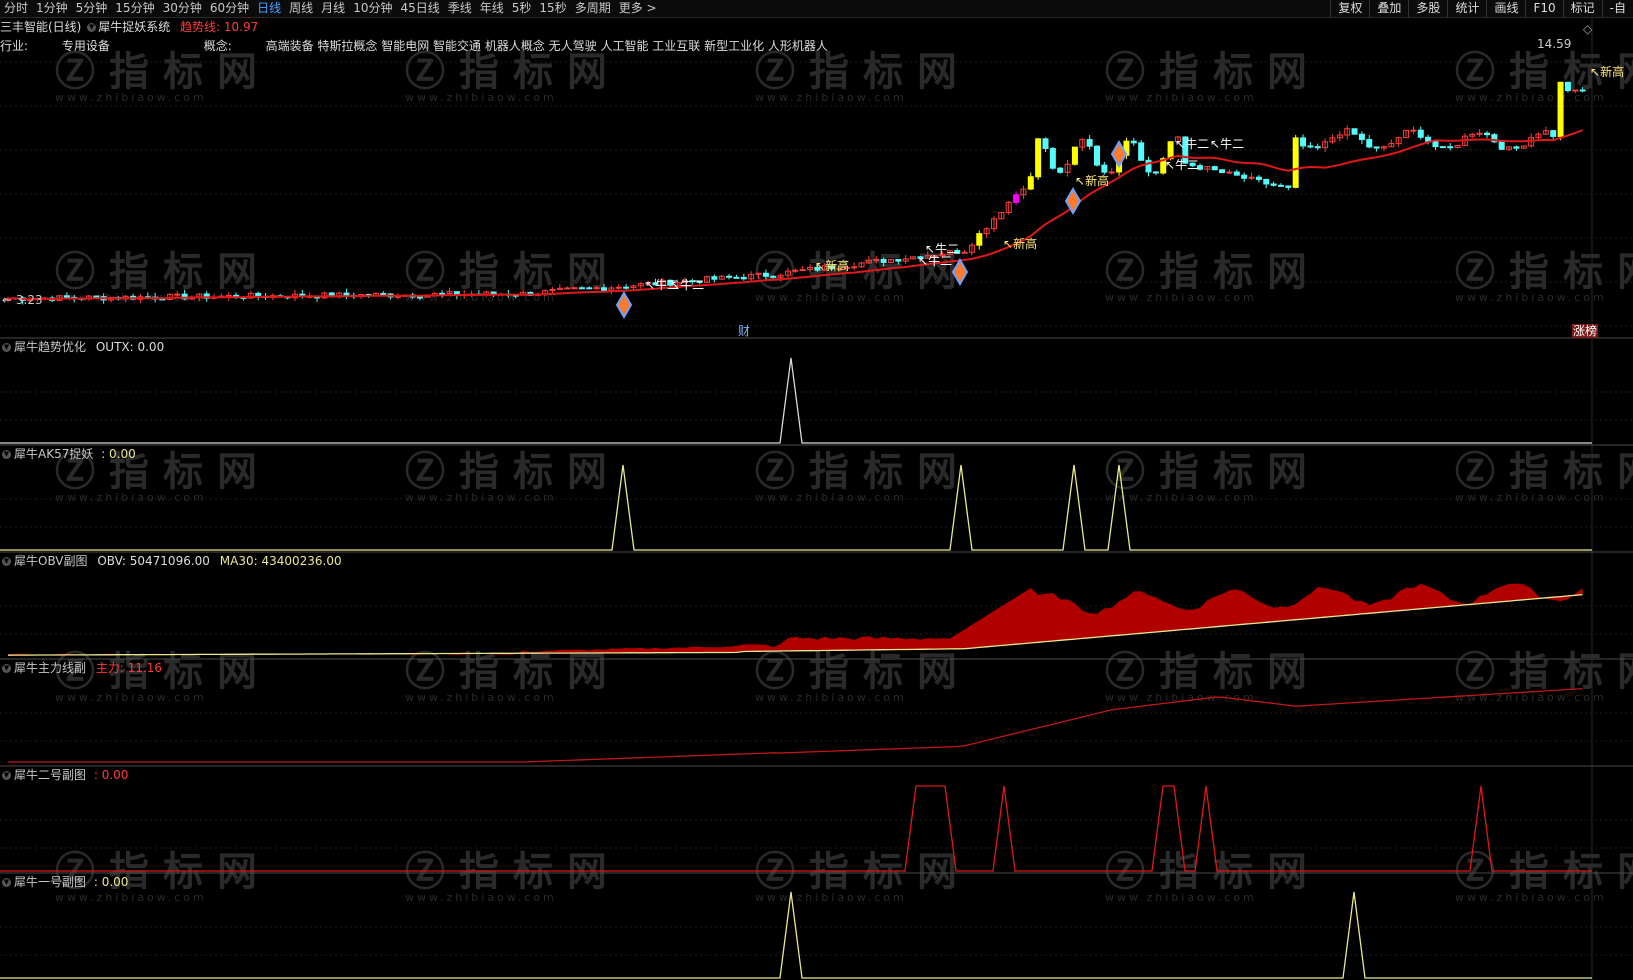  What do you see at coordinates (624, 305) in the screenshot?
I see `signal-diamond-icon` at bounding box center [624, 305].